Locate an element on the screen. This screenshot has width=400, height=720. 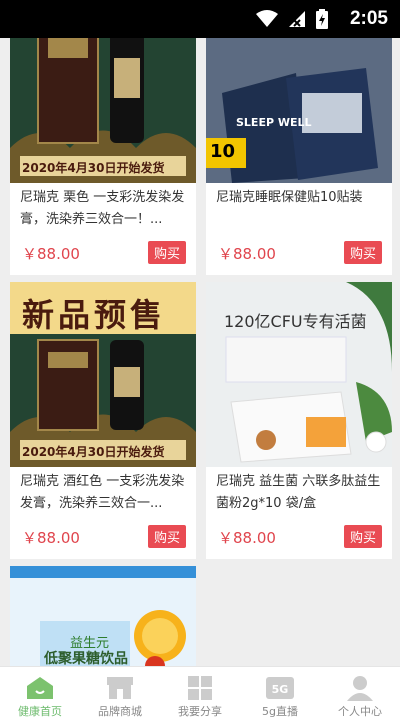
person-icon is located at coordinates (360, 688).